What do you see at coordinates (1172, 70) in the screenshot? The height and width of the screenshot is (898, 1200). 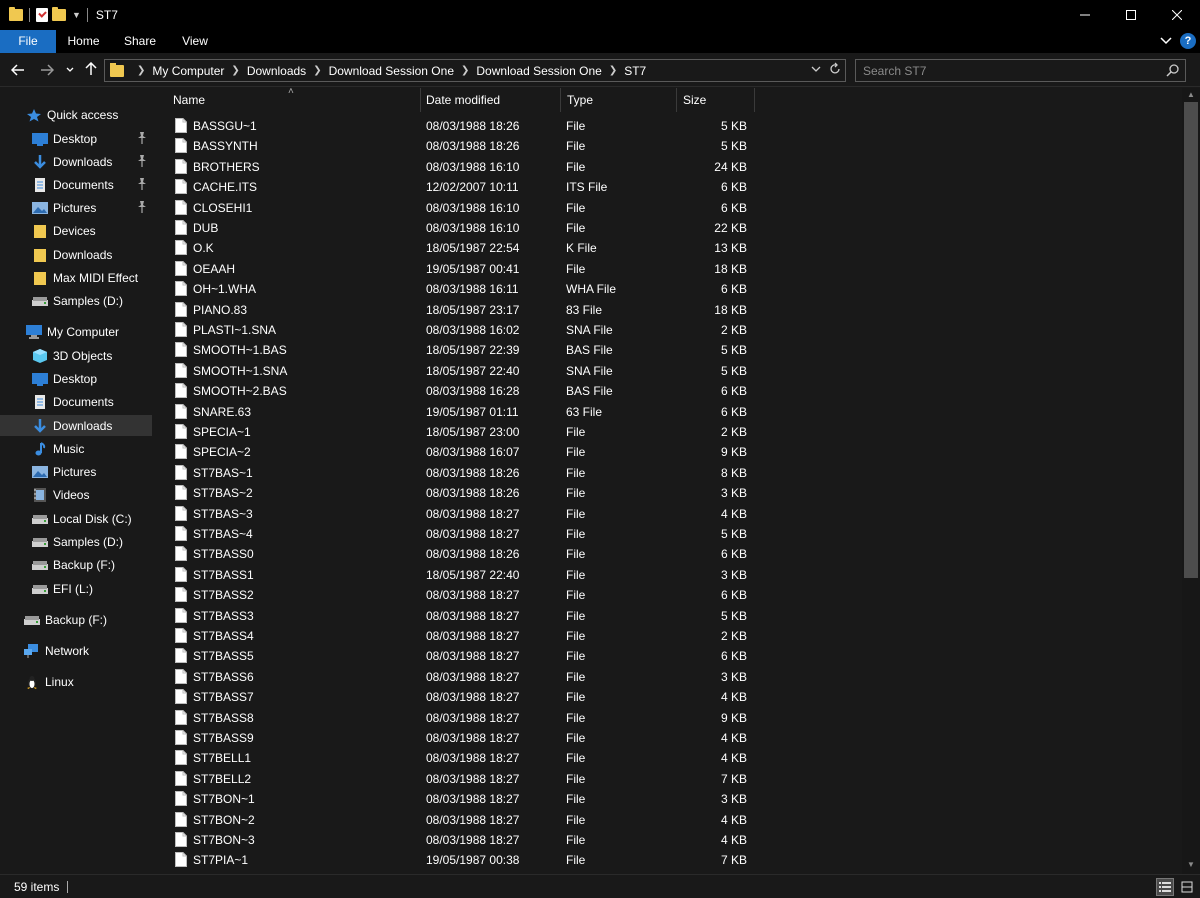 I see `search-icon` at bounding box center [1172, 70].